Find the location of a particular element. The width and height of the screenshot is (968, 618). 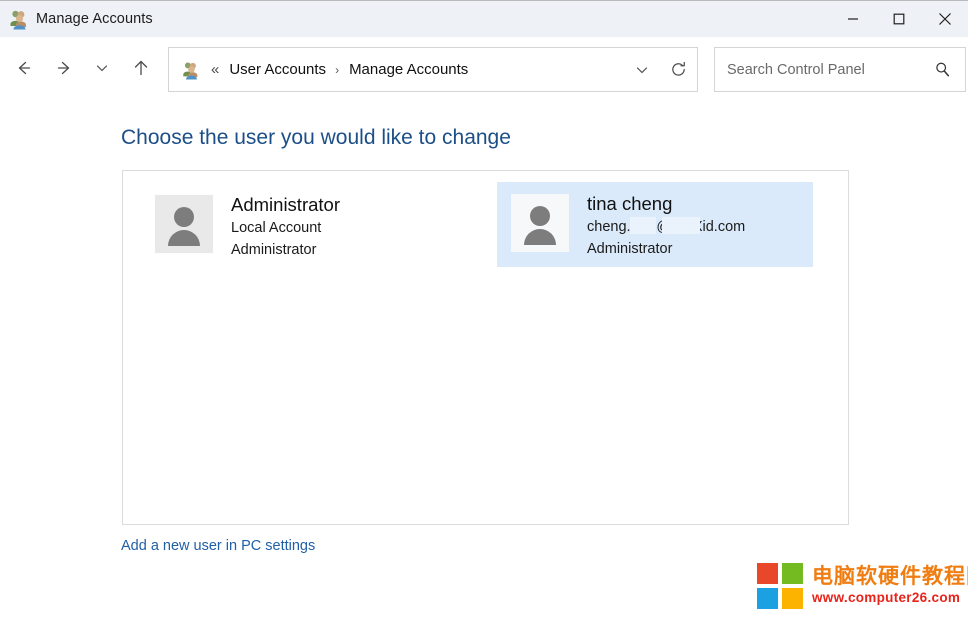

page-title: Choose the user you would like to change is located at coordinates (316, 137).